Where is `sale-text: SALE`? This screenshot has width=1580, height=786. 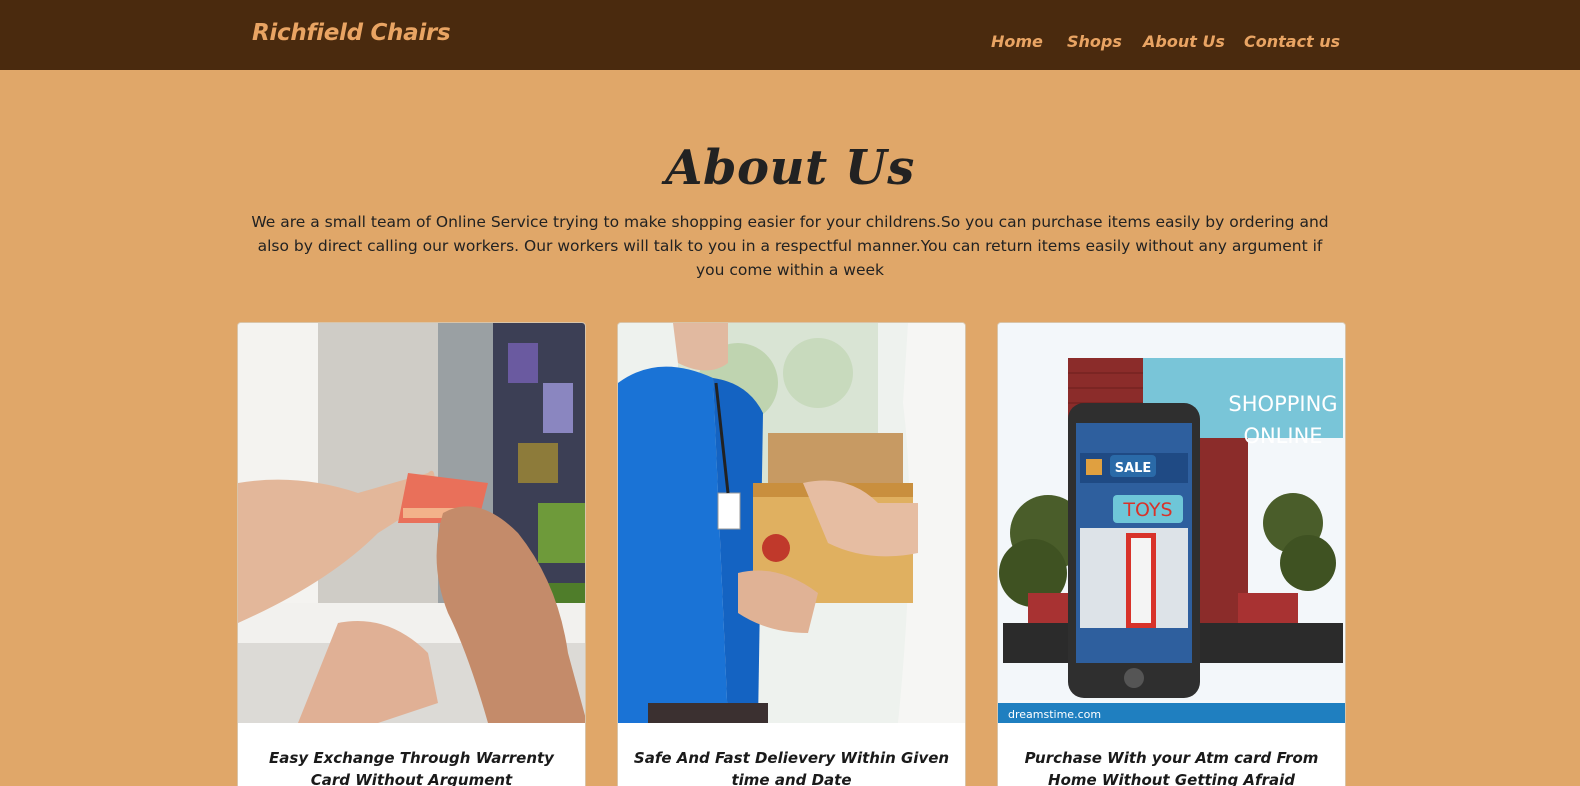
sale-text: SALE is located at coordinates (1133, 468).